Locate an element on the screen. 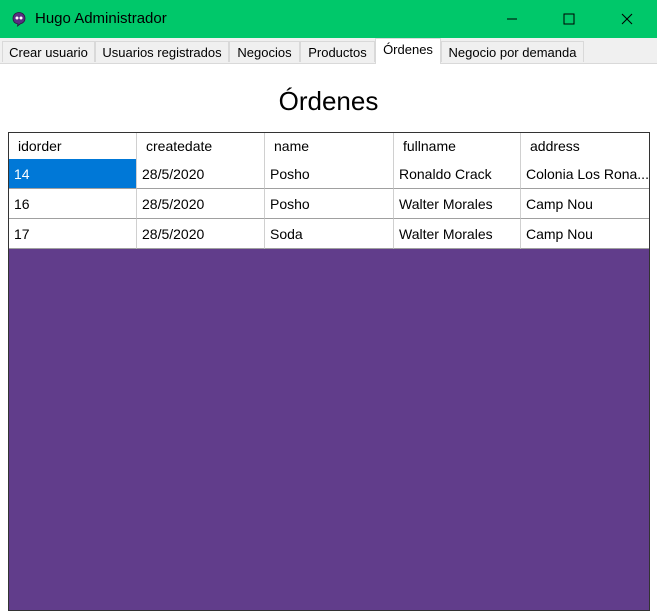 The image size is (657, 616). table-cell: 14 is located at coordinates (73, 174).